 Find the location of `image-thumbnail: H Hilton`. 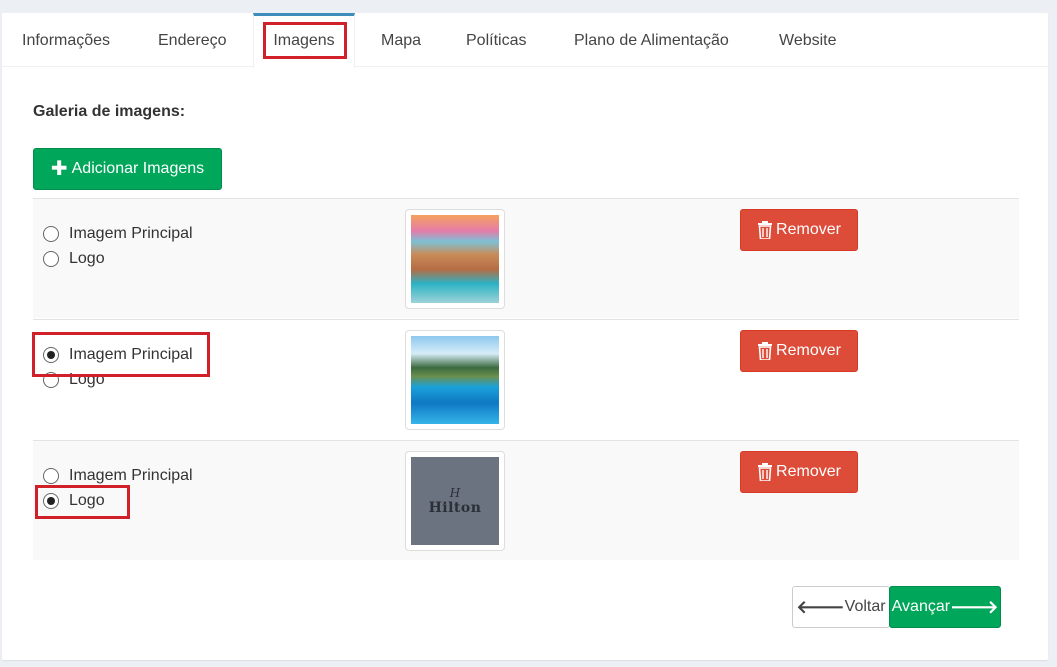

image-thumbnail: H Hilton is located at coordinates (455, 501).